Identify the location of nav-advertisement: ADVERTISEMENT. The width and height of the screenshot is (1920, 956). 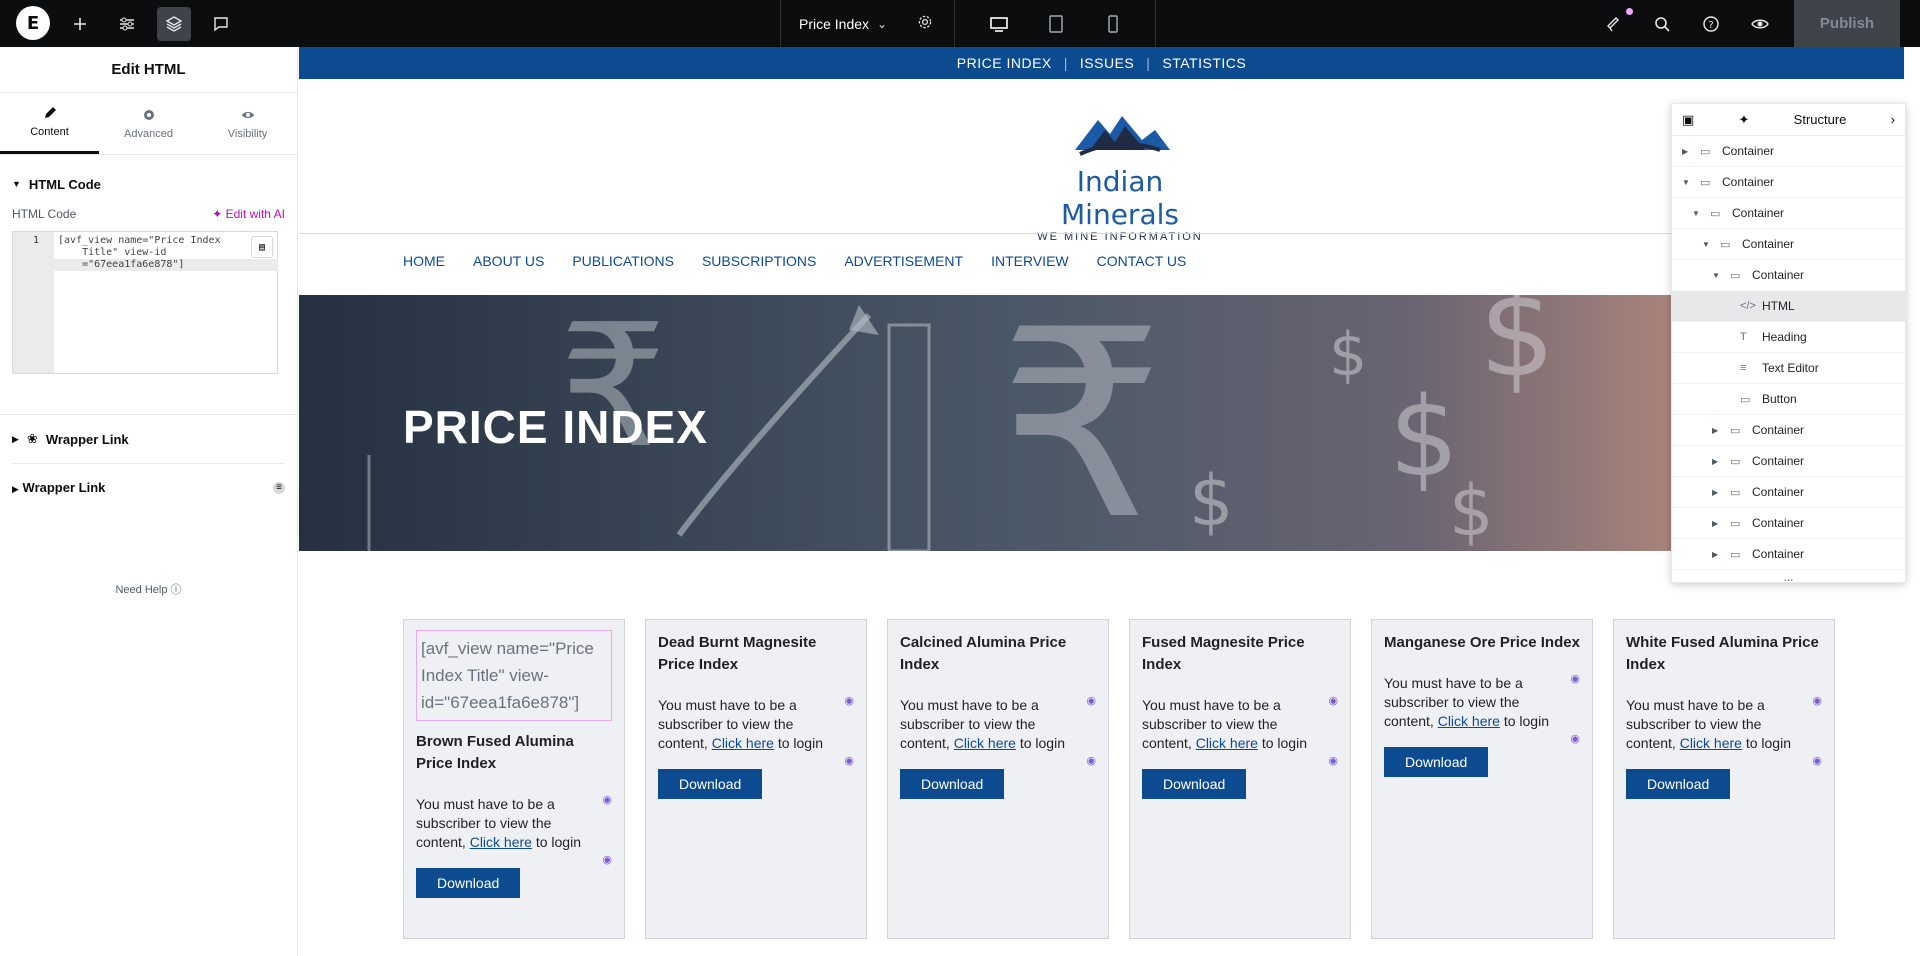
(903, 261).